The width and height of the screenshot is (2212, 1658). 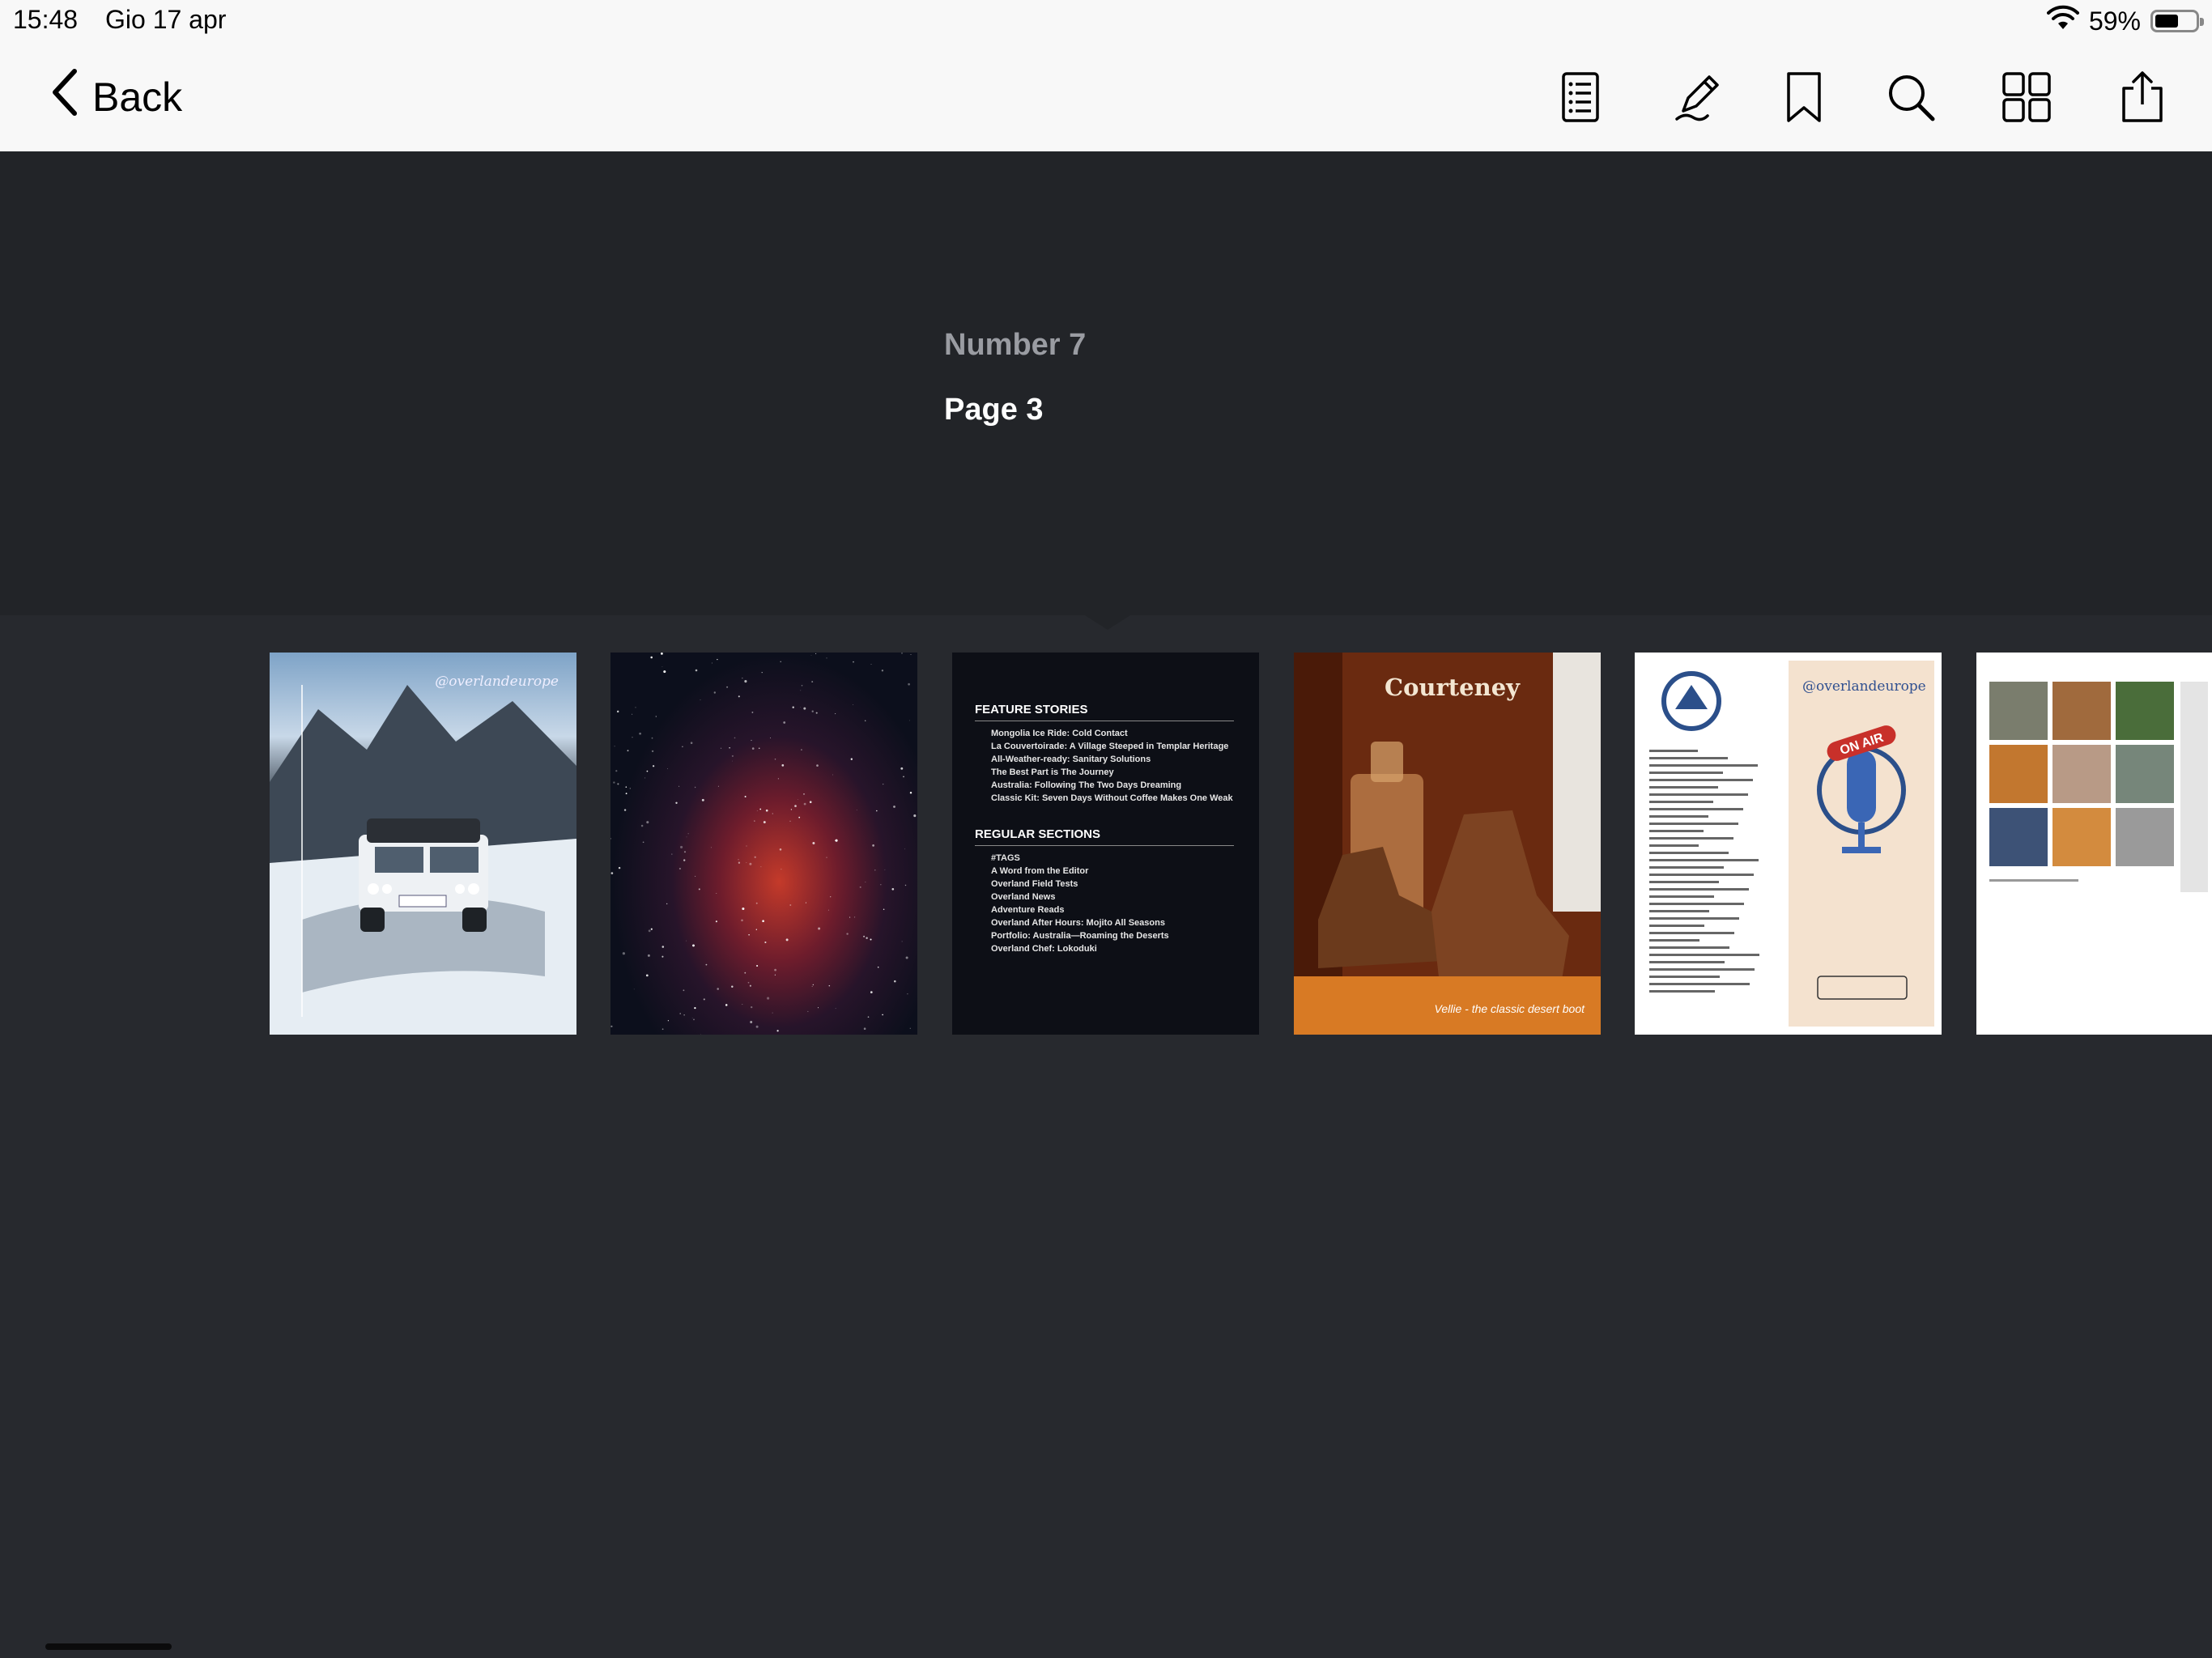 I want to click on toc-item: Portfolio: Australia—Roaming the Deserts, so click(x=1080, y=936).